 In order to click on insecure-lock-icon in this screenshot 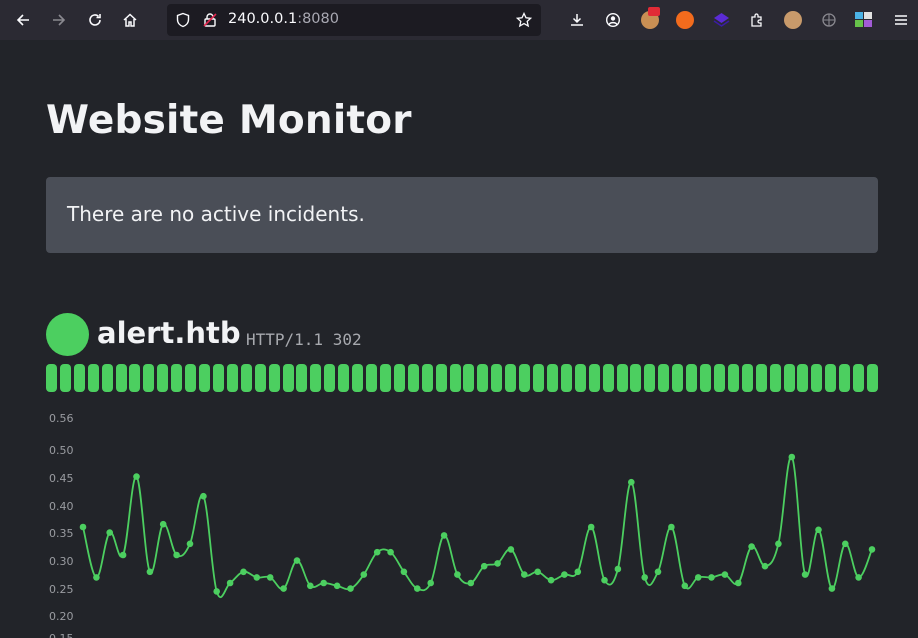, I will do `click(210, 22)`.